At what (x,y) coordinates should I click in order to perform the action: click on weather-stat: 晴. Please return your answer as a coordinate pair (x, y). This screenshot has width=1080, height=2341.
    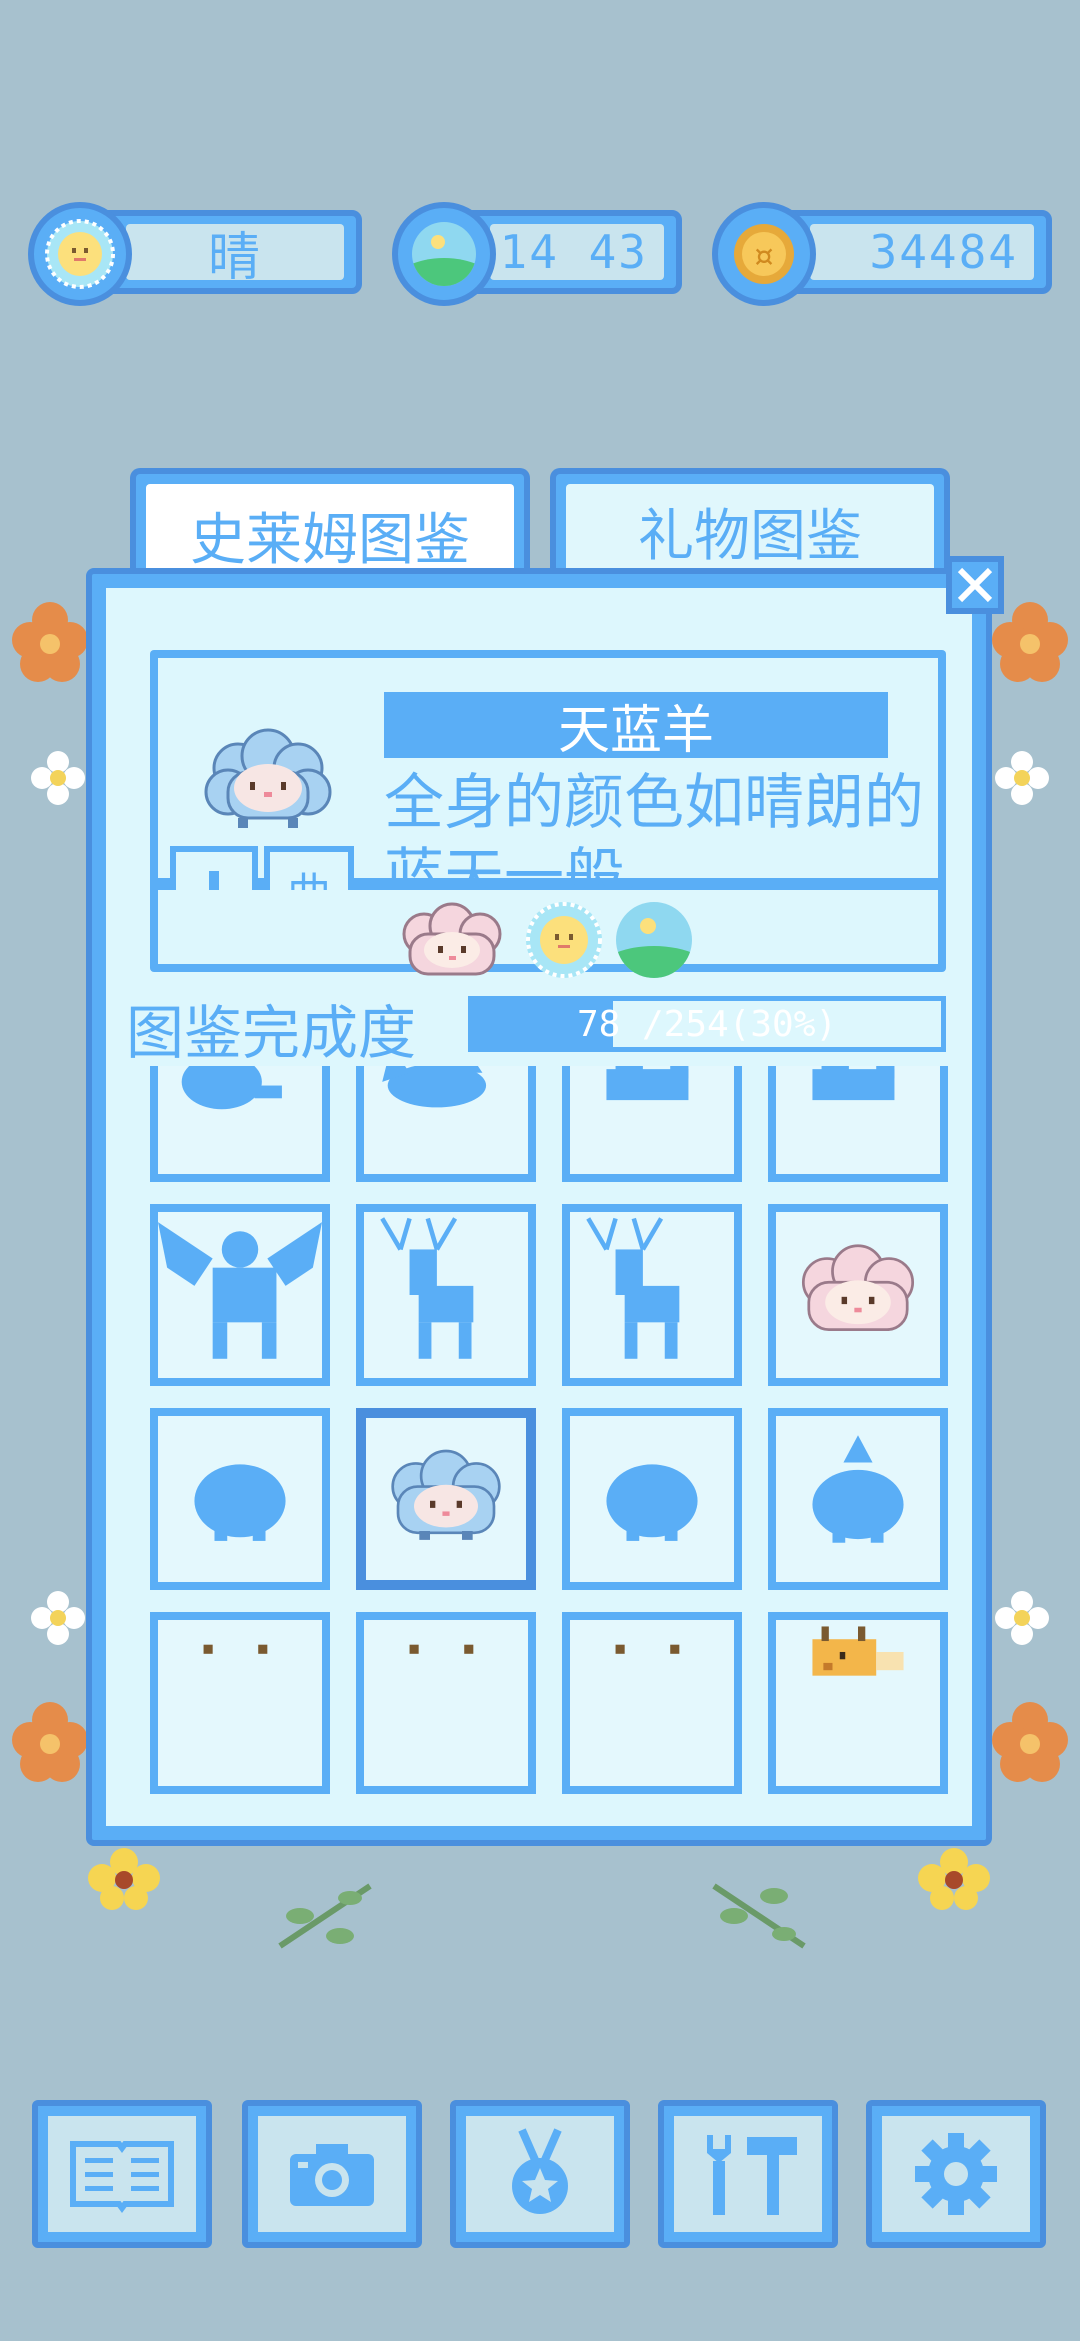
    Looking at the image, I should click on (195, 254).